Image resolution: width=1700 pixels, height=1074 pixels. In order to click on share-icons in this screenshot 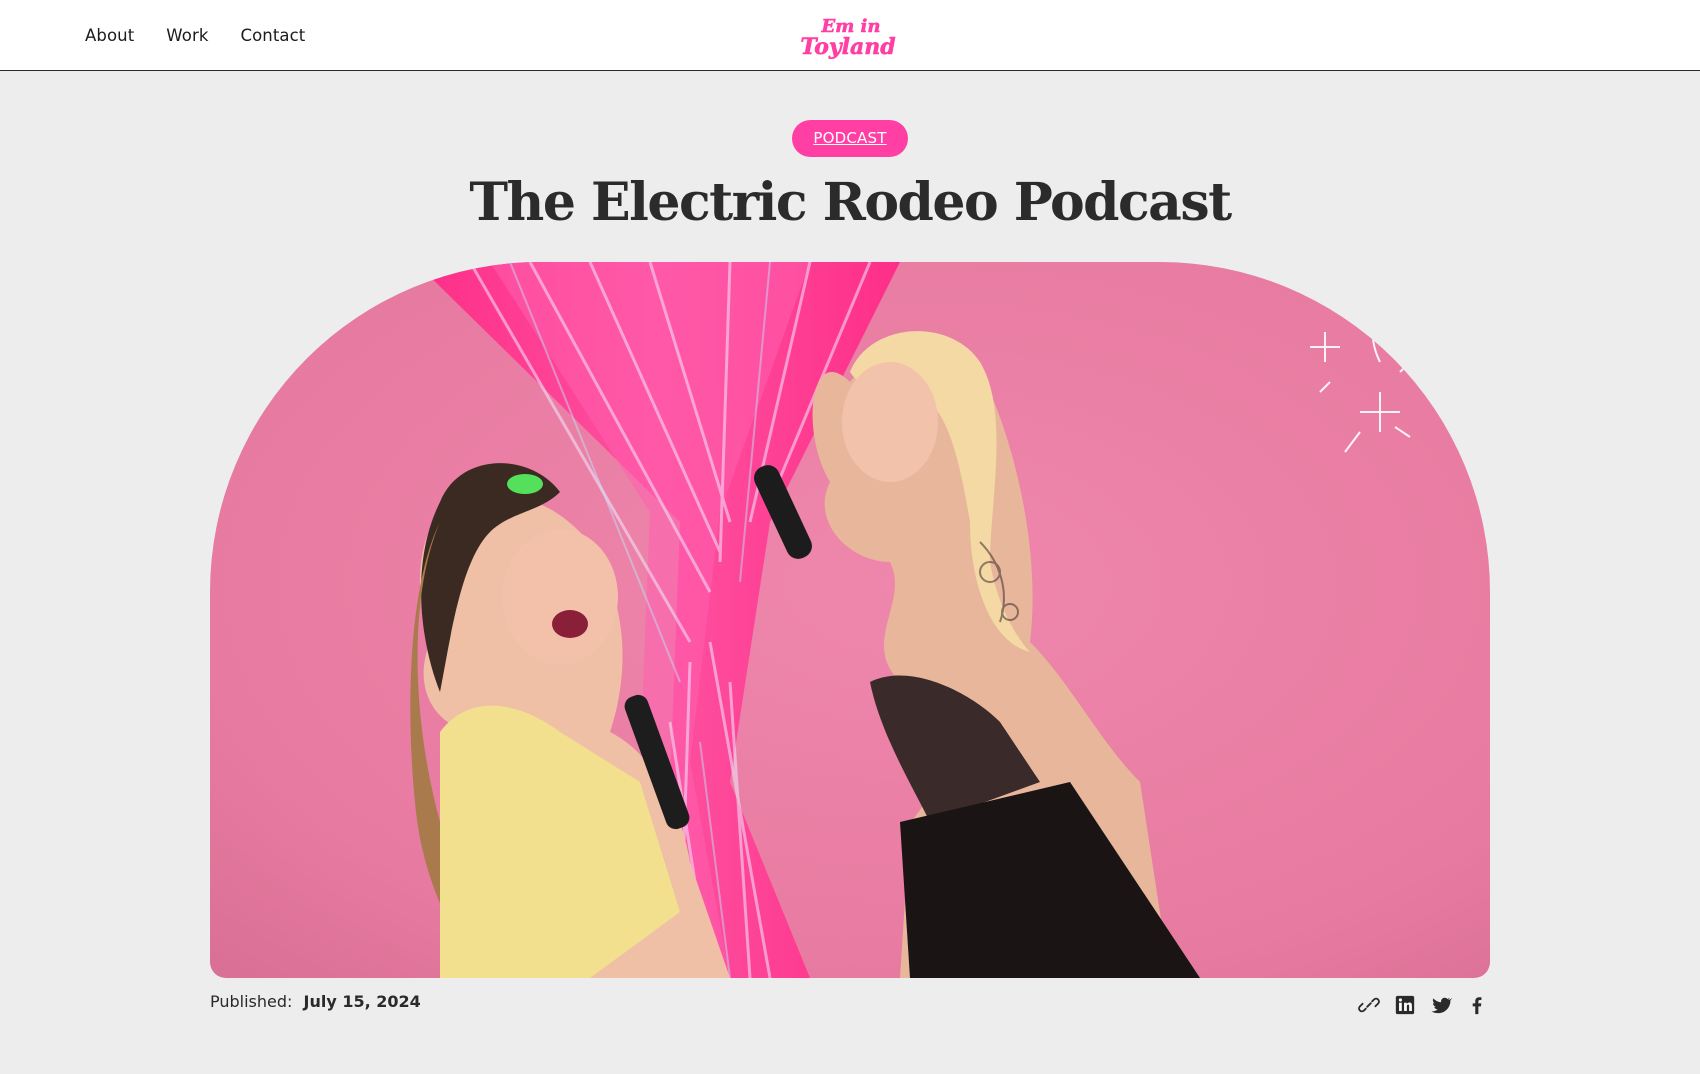, I will do `click(1423, 1005)`.